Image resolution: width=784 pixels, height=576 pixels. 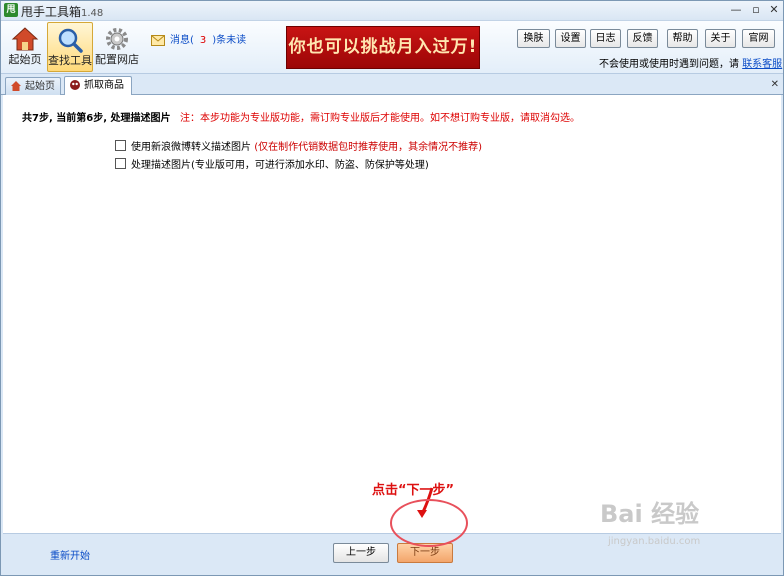 I want to click on step-text: 共7步, 当前第6步, 处理描述图片, so click(x=96, y=118).